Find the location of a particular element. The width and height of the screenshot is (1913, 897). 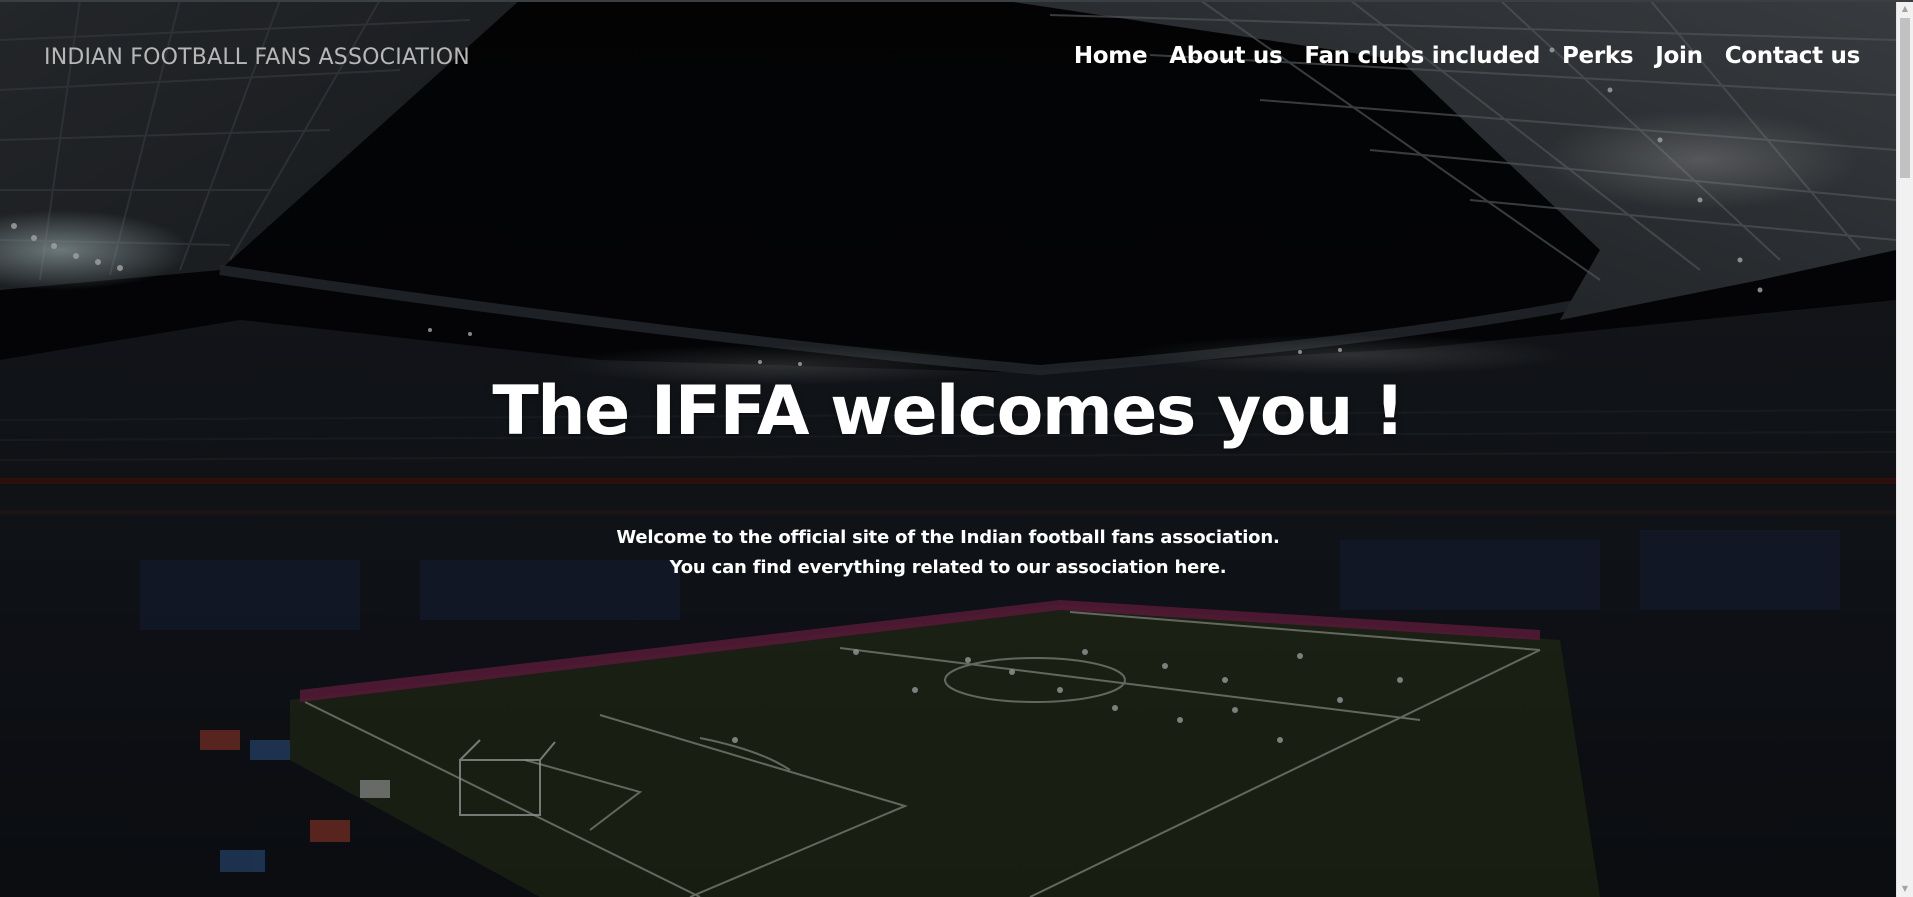

scroll-down-arrow-icon: ▼ is located at coordinates (1905, 888).